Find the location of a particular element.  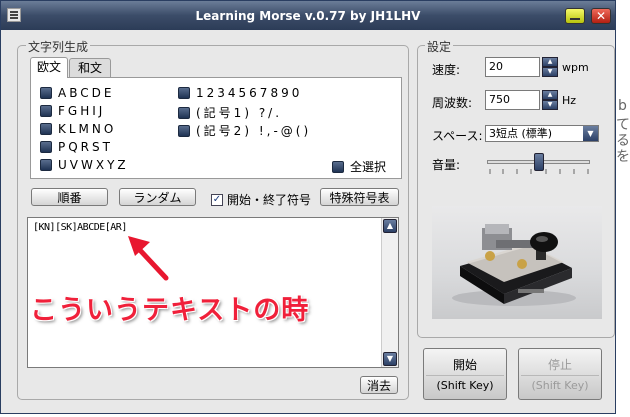

start-button-label: 開始 is located at coordinates (464, 365).